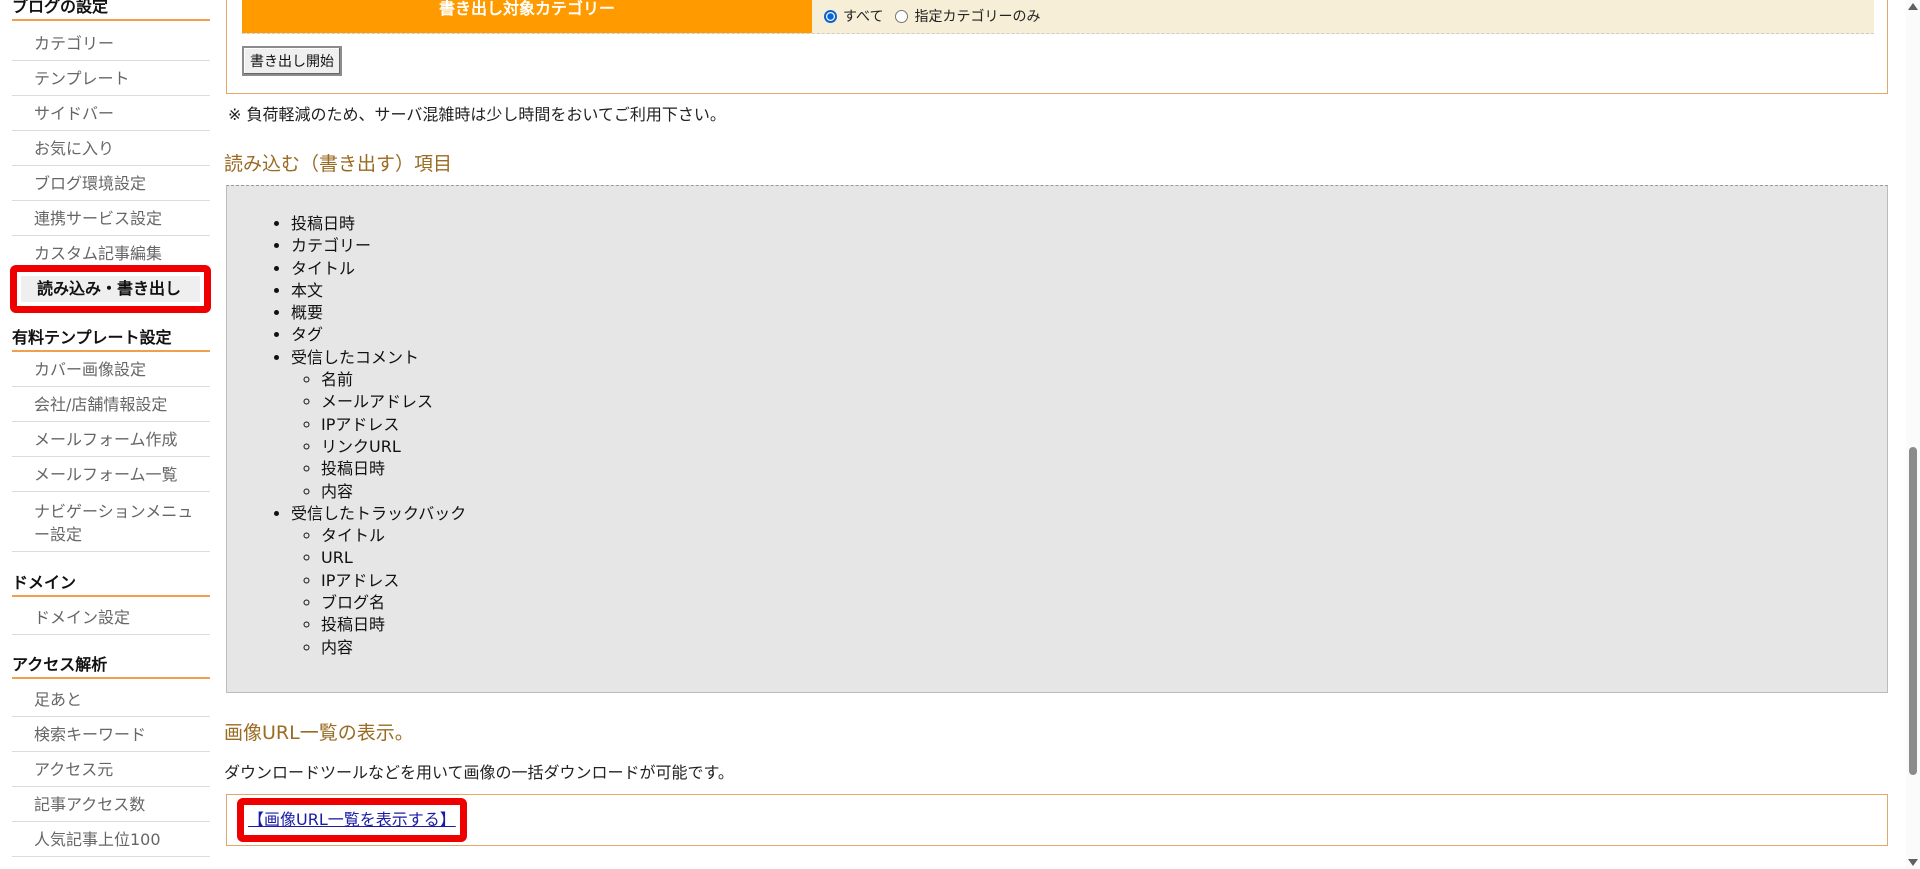  What do you see at coordinates (111, 840) in the screenshot?
I see `sidebar-item-top100: 人気記事上位100` at bounding box center [111, 840].